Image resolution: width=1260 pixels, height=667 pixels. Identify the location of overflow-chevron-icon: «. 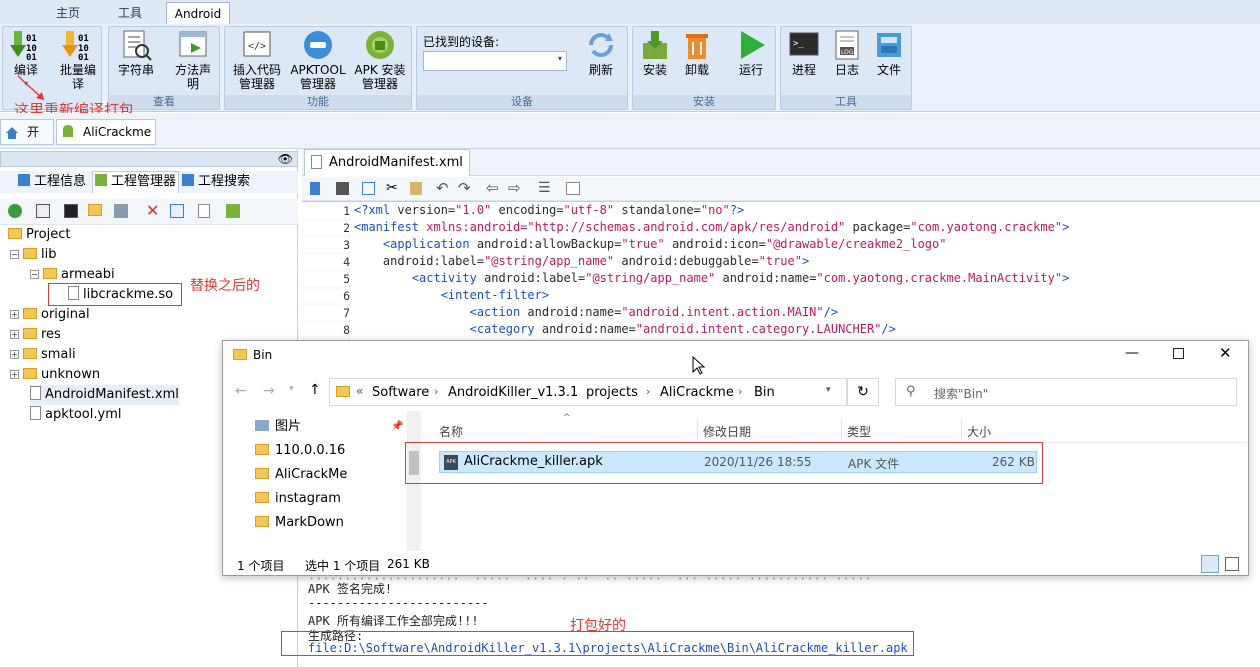
(359, 391).